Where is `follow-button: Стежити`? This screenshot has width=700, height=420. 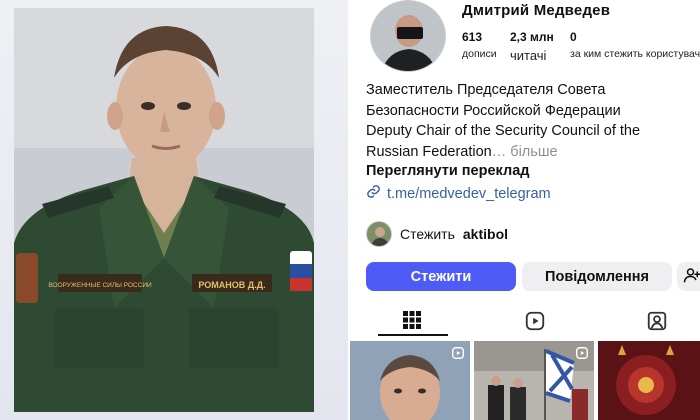
follow-button: Стежити is located at coordinates (441, 276).